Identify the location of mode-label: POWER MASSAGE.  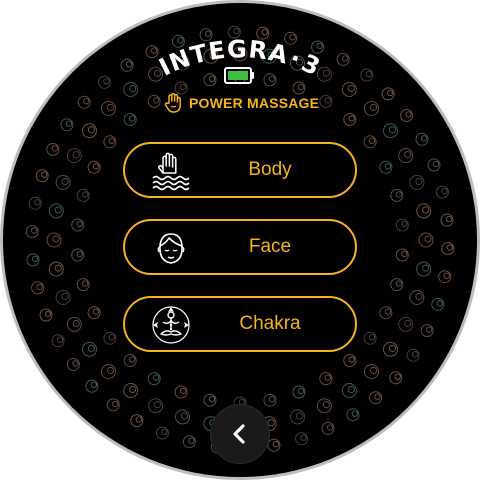
(254, 103).